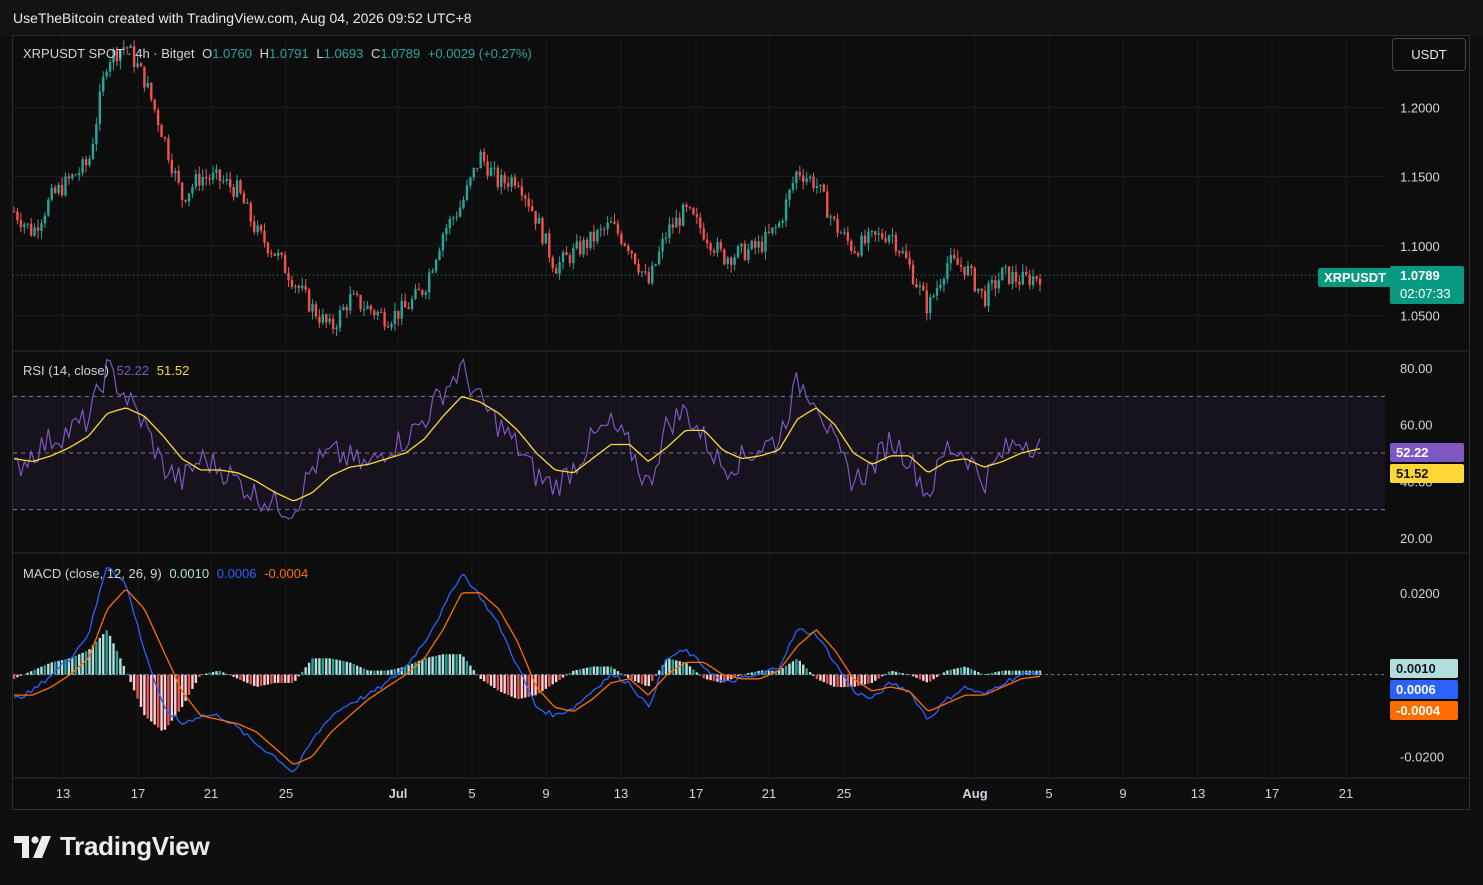  What do you see at coordinates (232, 53) in the screenshot?
I see `open-value: 1.0760` at bounding box center [232, 53].